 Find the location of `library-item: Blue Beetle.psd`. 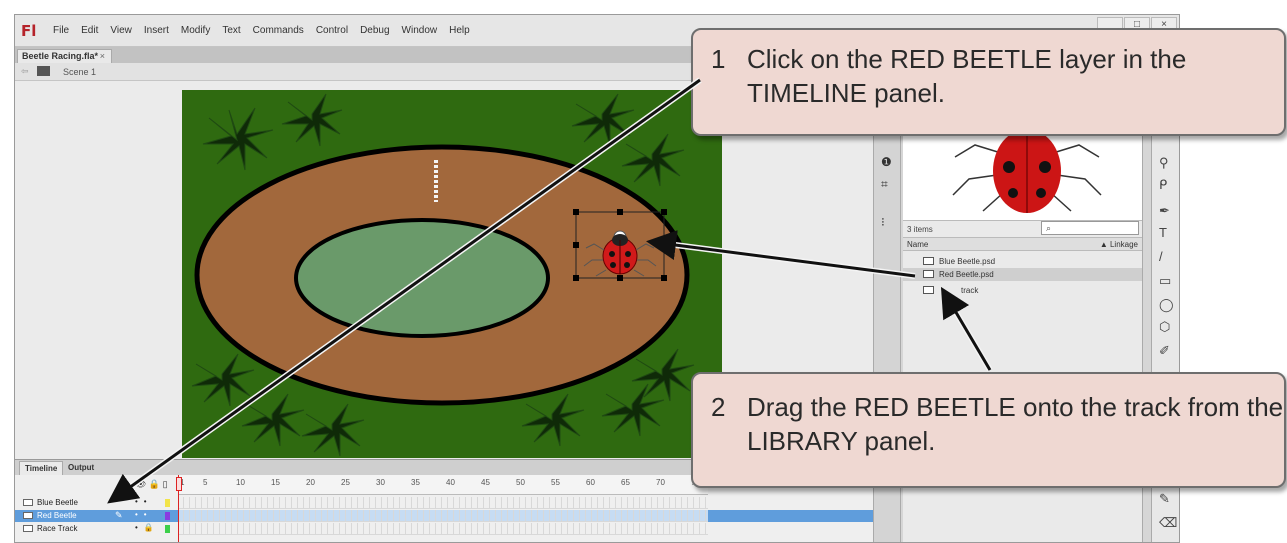

library-item: Blue Beetle.psd is located at coordinates (1022, 261).